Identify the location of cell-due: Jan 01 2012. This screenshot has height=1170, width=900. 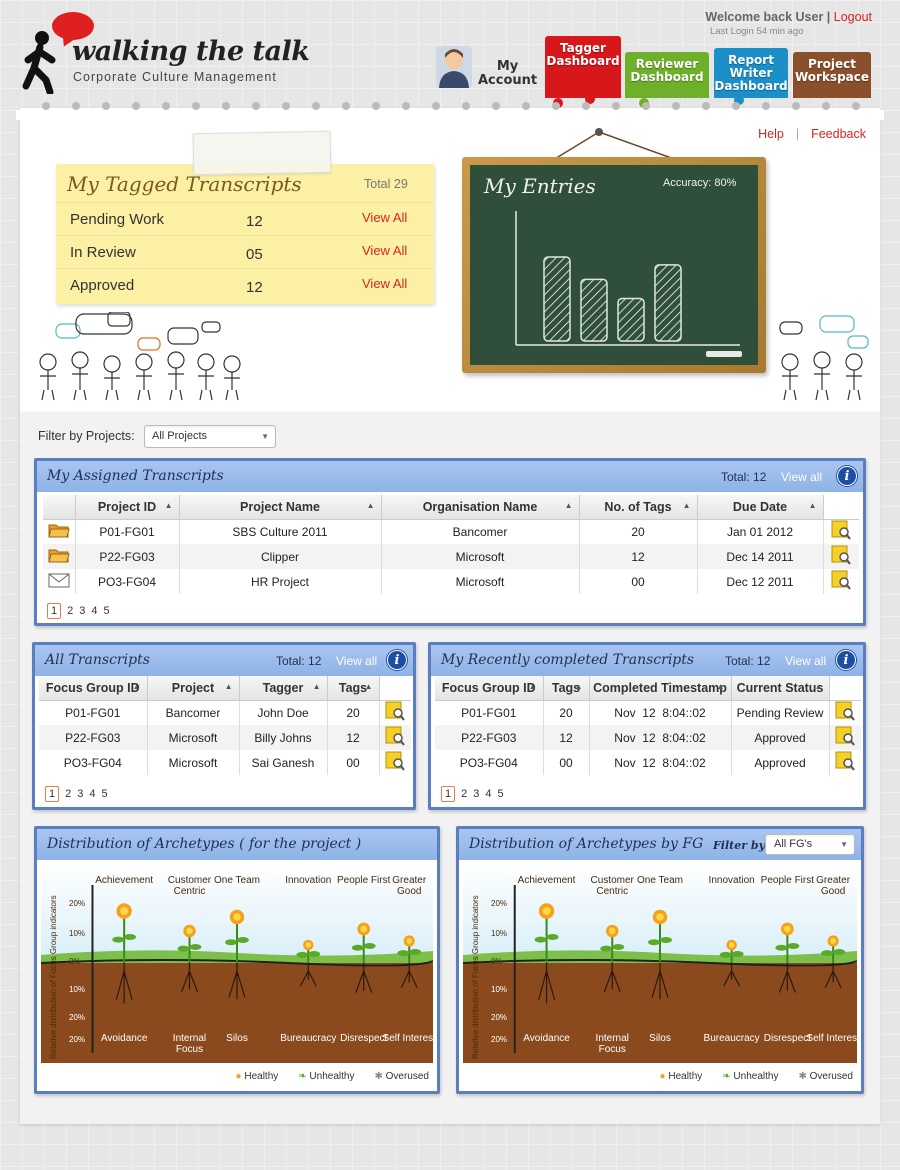
(760, 531).